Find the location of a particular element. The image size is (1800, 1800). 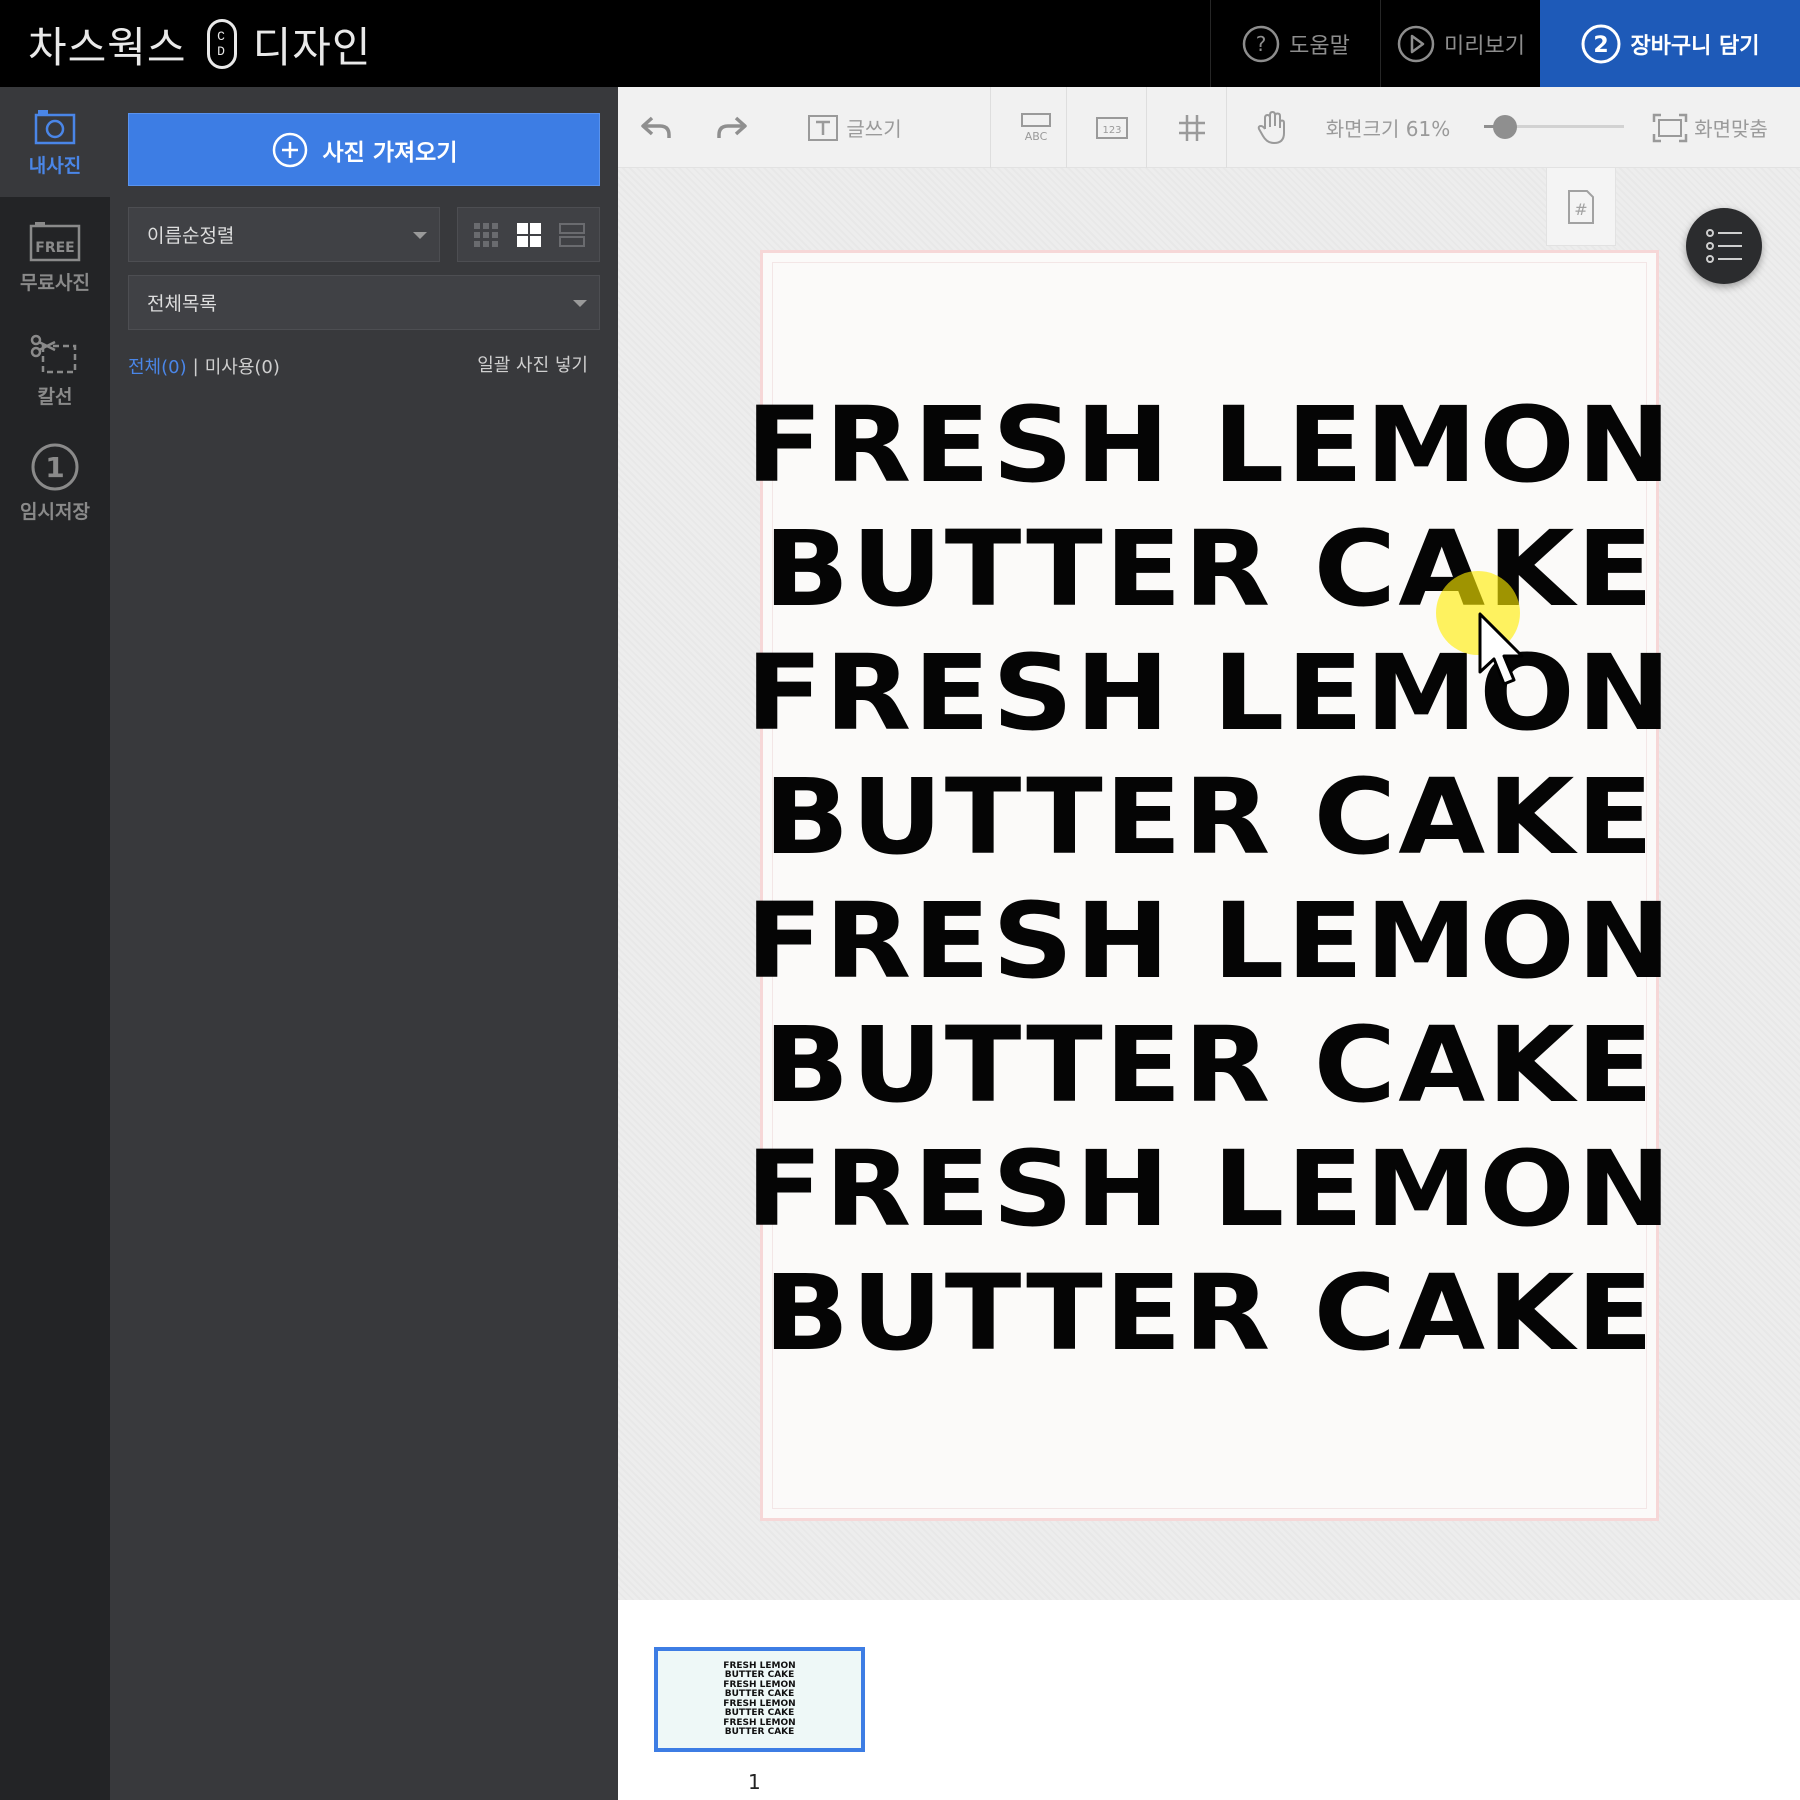

add-text-label: 글쓰기 is located at coordinates (874, 129).